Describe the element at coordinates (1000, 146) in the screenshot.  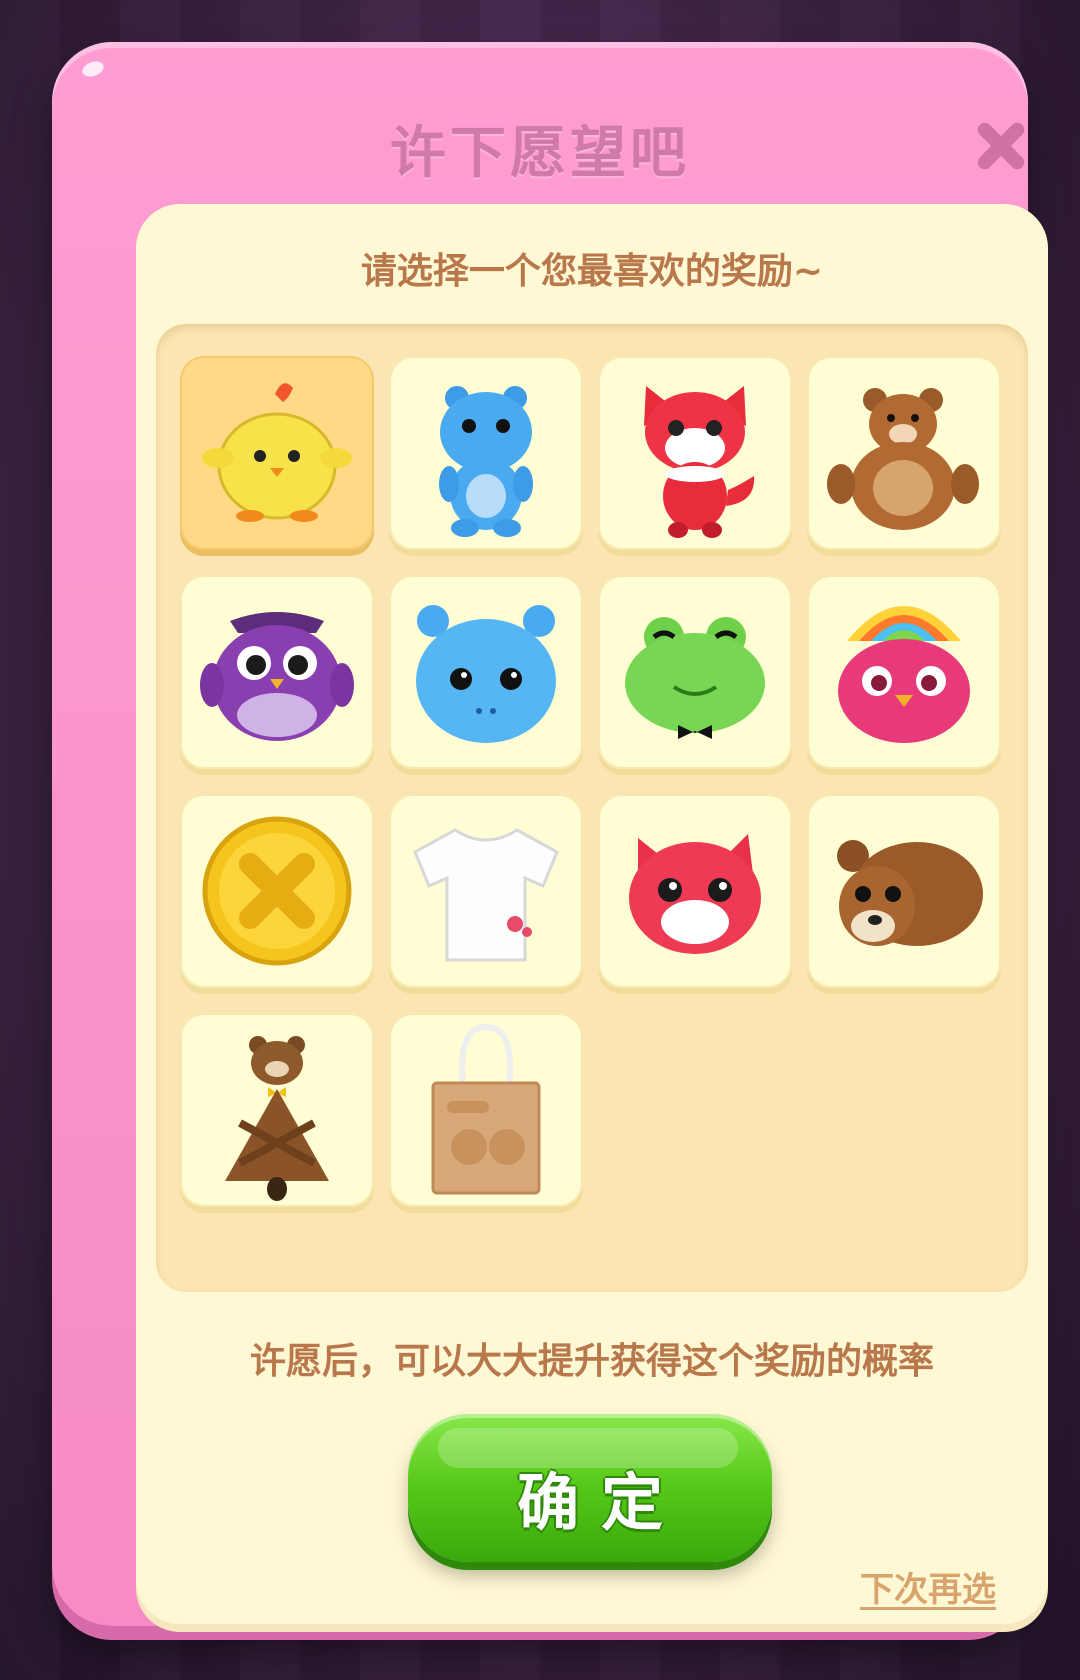
I see `close-icon` at that location.